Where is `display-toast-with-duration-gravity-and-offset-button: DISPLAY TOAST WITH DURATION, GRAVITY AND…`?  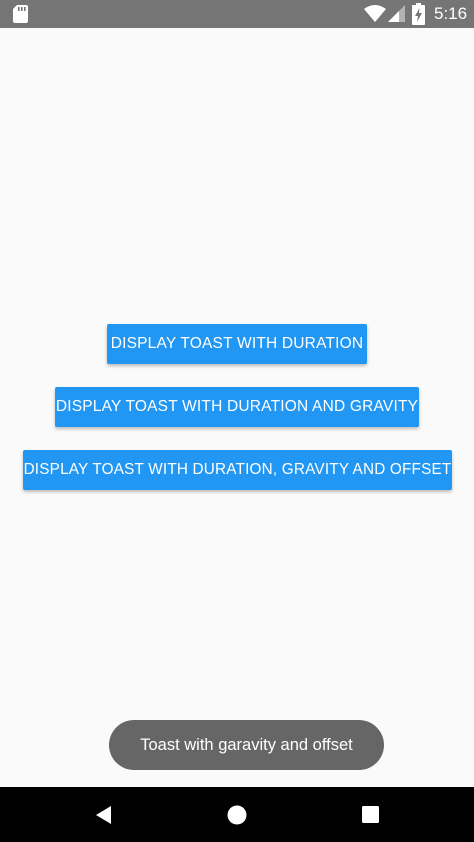
display-toast-with-duration-gravity-and-offset-button: DISPLAY TOAST WITH DURATION, GRAVITY AND… is located at coordinates (237, 470).